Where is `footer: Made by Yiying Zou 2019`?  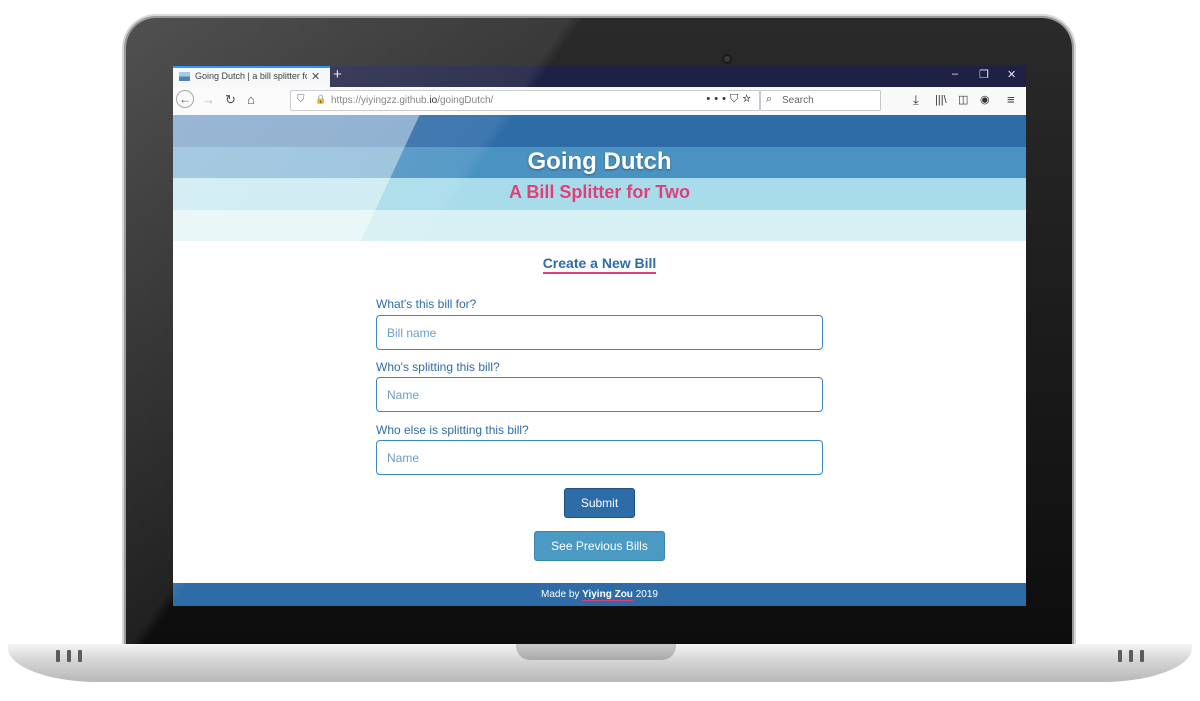
footer: Made by Yiying Zou 2019 is located at coordinates (599, 594).